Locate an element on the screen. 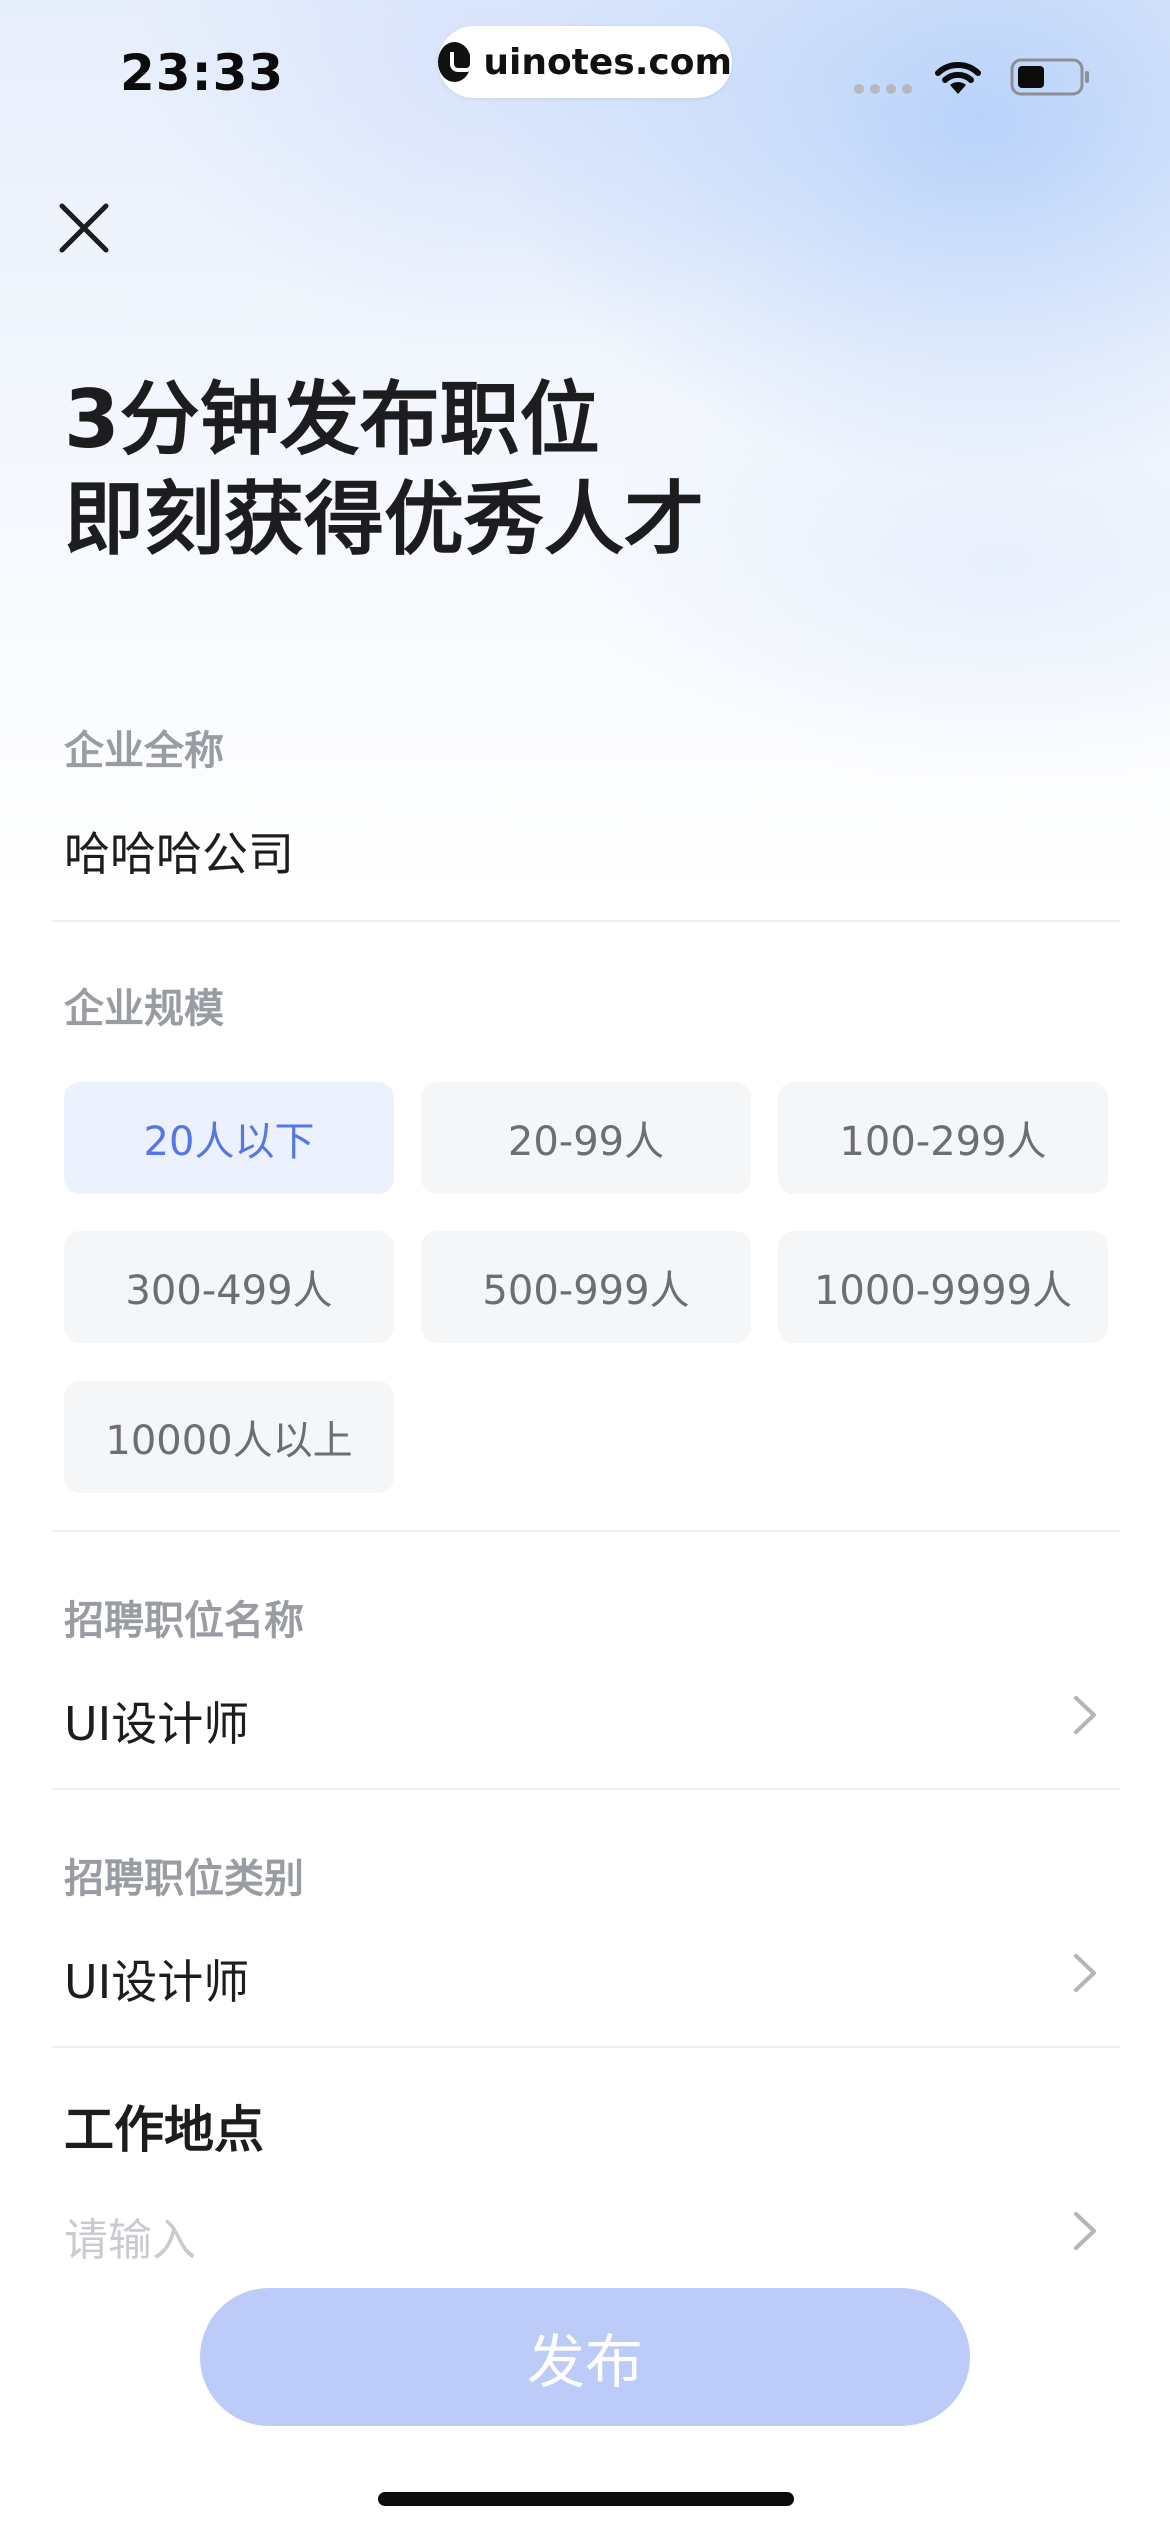 This screenshot has width=1170, height=2532. size-option-500-999: 500-999人 is located at coordinates (586, 1287).